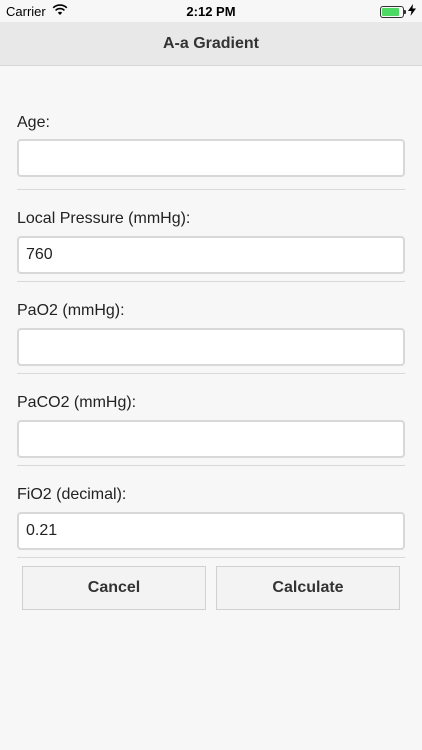 This screenshot has width=422, height=750. Describe the element at coordinates (114, 588) in the screenshot. I see `cancel-button: Cancel` at that location.